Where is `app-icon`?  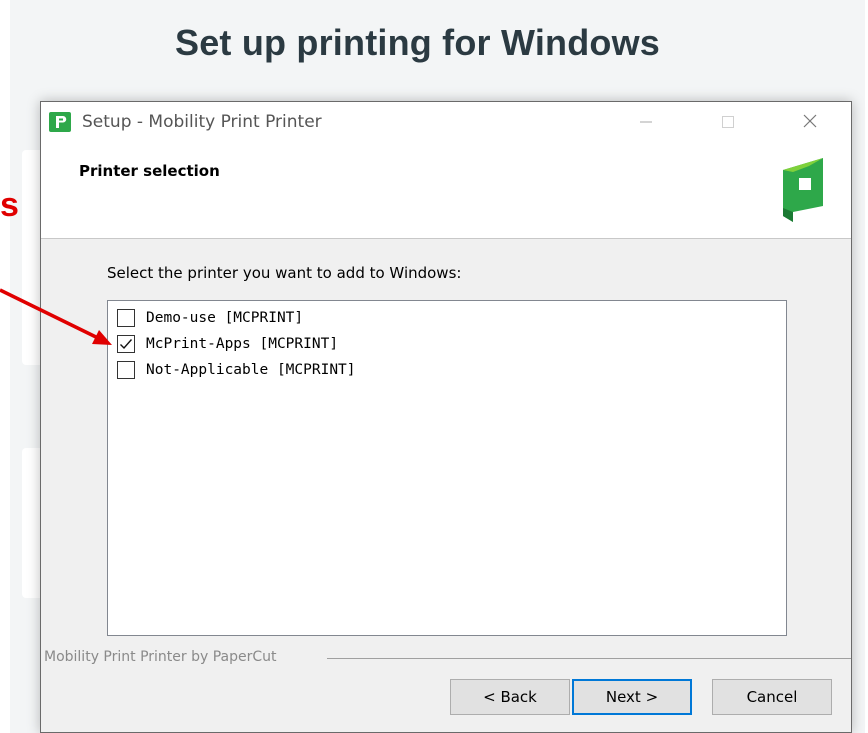 app-icon is located at coordinates (60, 122).